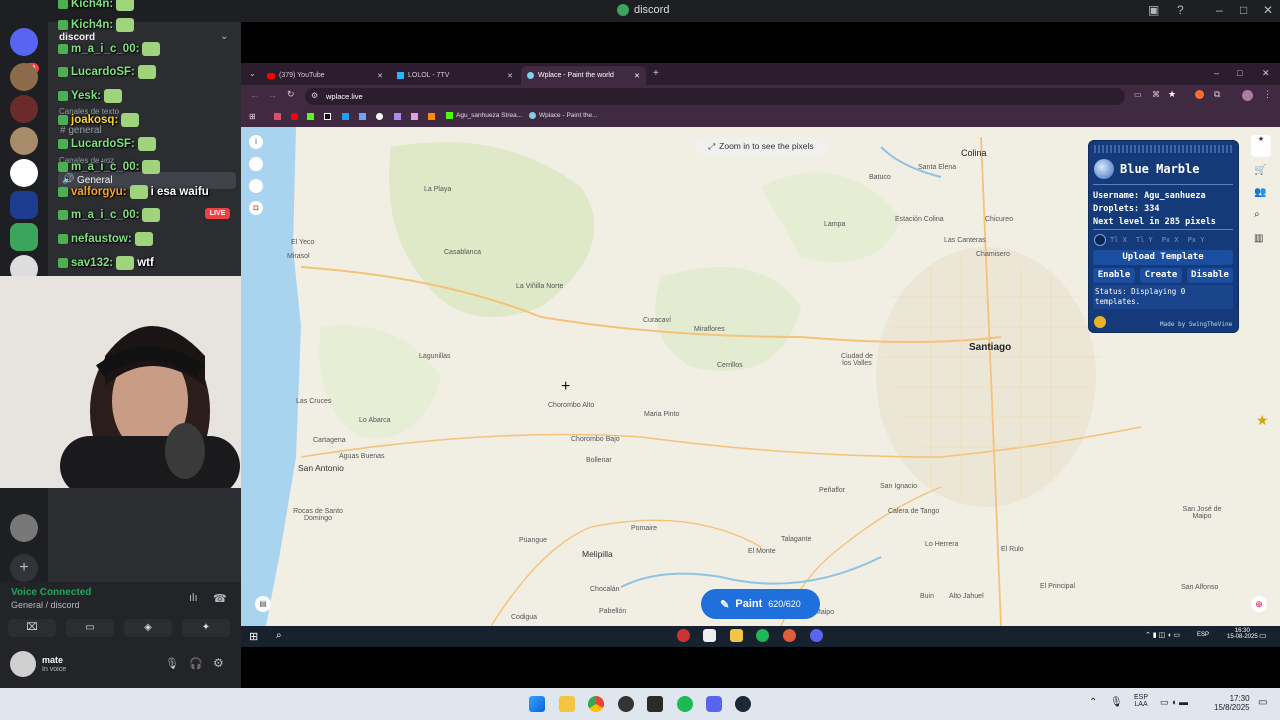 Image resolution: width=1280 pixels, height=720 pixels. Describe the element at coordinates (1203, 635) in the screenshot. I see `language-indicator: ESP` at that location.